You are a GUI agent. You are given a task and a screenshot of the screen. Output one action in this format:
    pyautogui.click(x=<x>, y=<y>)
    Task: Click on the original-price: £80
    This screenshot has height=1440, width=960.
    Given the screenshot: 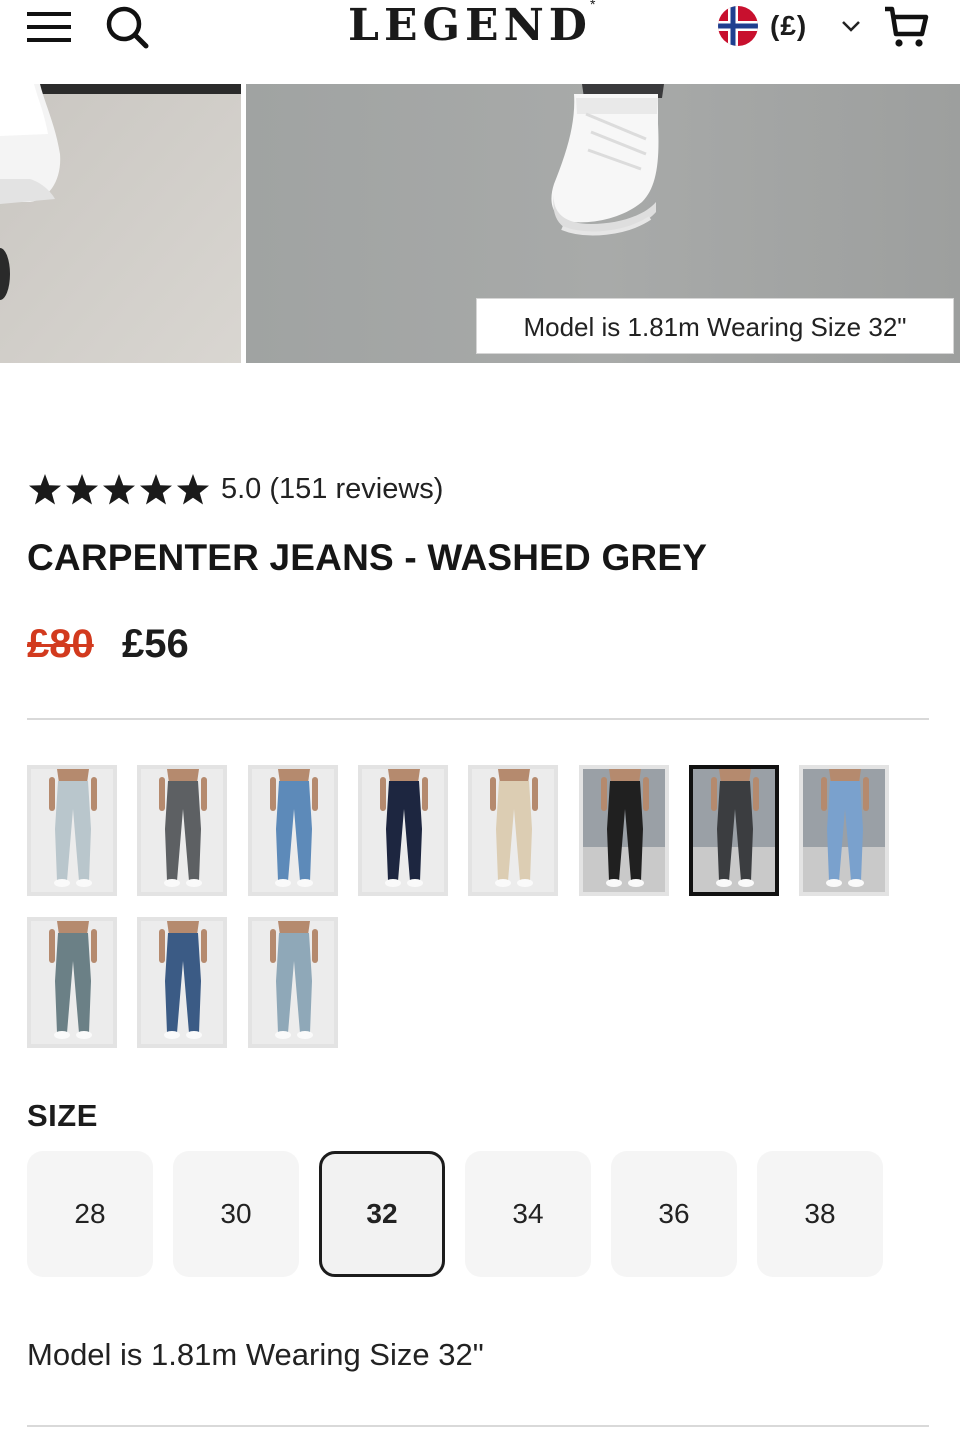 What is the action you would take?
    pyautogui.click(x=60, y=644)
    